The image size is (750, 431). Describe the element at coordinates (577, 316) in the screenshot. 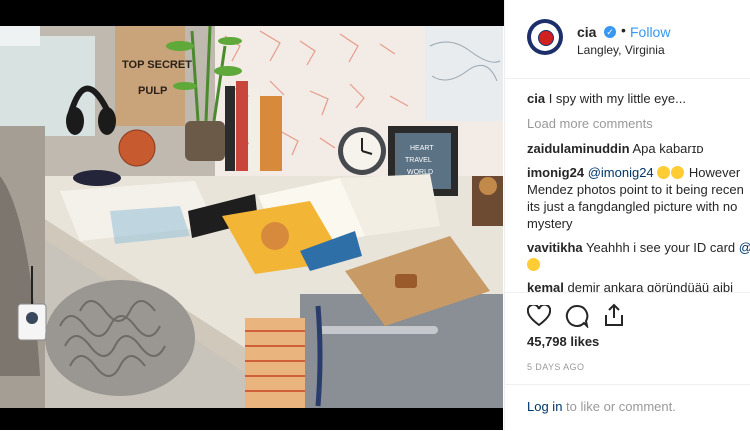

I see `comment-icon` at that location.